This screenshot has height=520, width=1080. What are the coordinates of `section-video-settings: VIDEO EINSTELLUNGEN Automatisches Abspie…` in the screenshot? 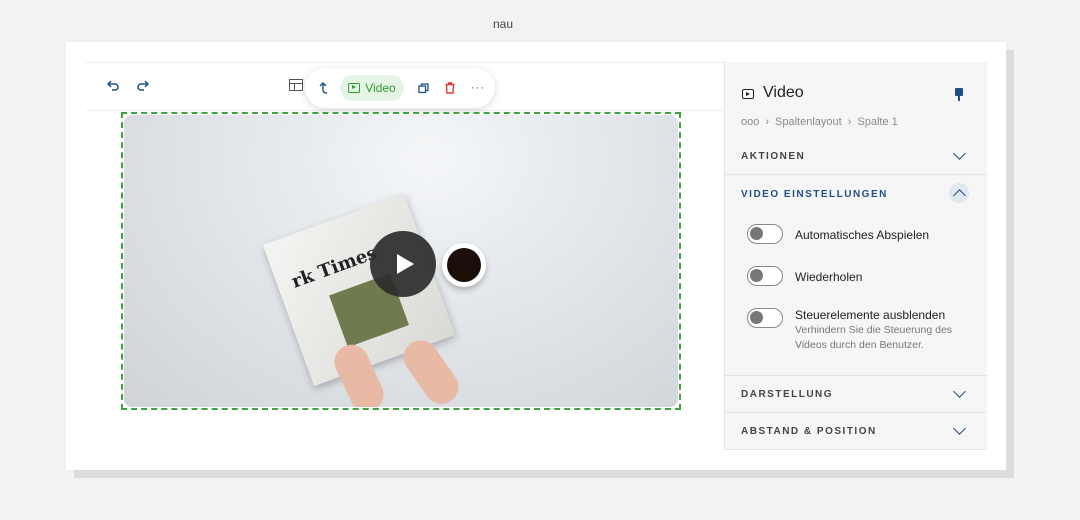 It's located at (856, 275).